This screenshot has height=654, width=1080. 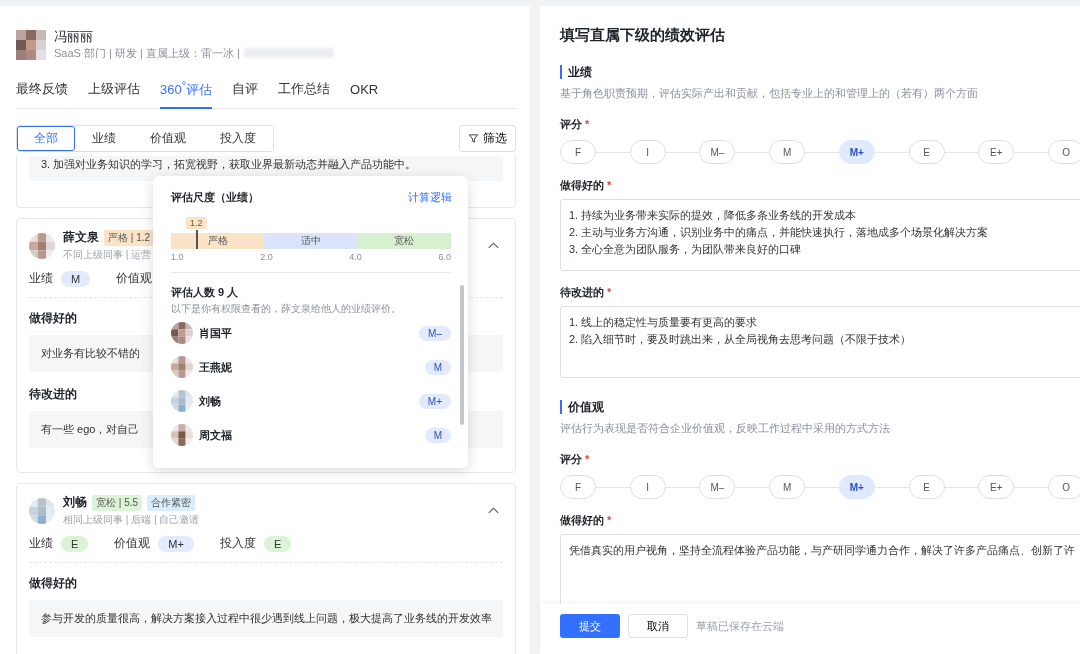 I want to click on section-title: 待改进的, so click(x=53, y=395).